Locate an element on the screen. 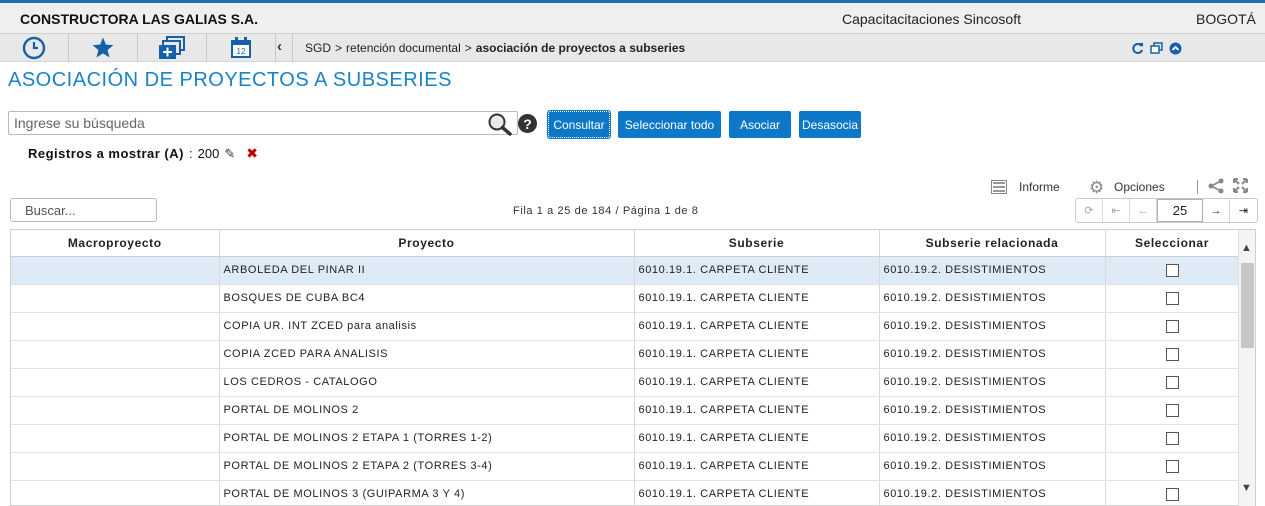 The image size is (1265, 506). last-page-button: ⇥ is located at coordinates (1243, 210).